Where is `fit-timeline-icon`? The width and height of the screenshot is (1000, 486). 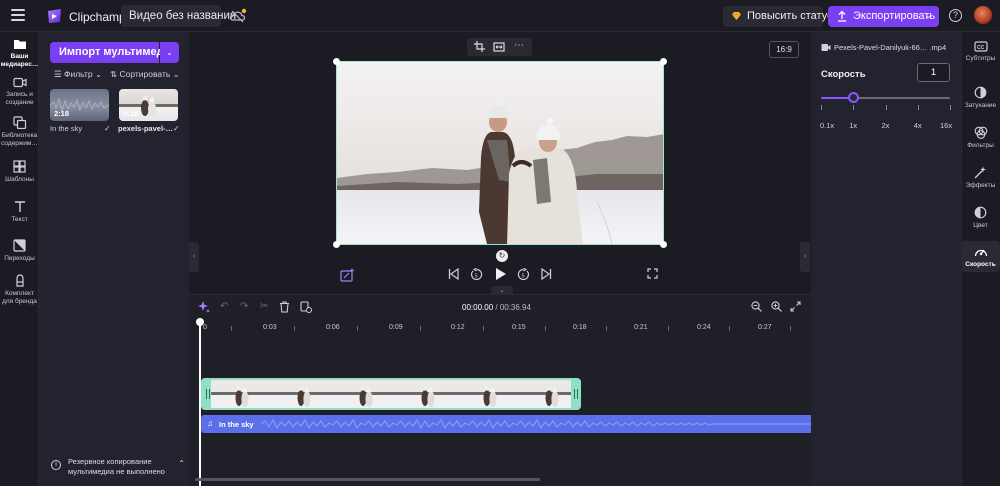
fit-timeline-icon is located at coordinates (795, 306).